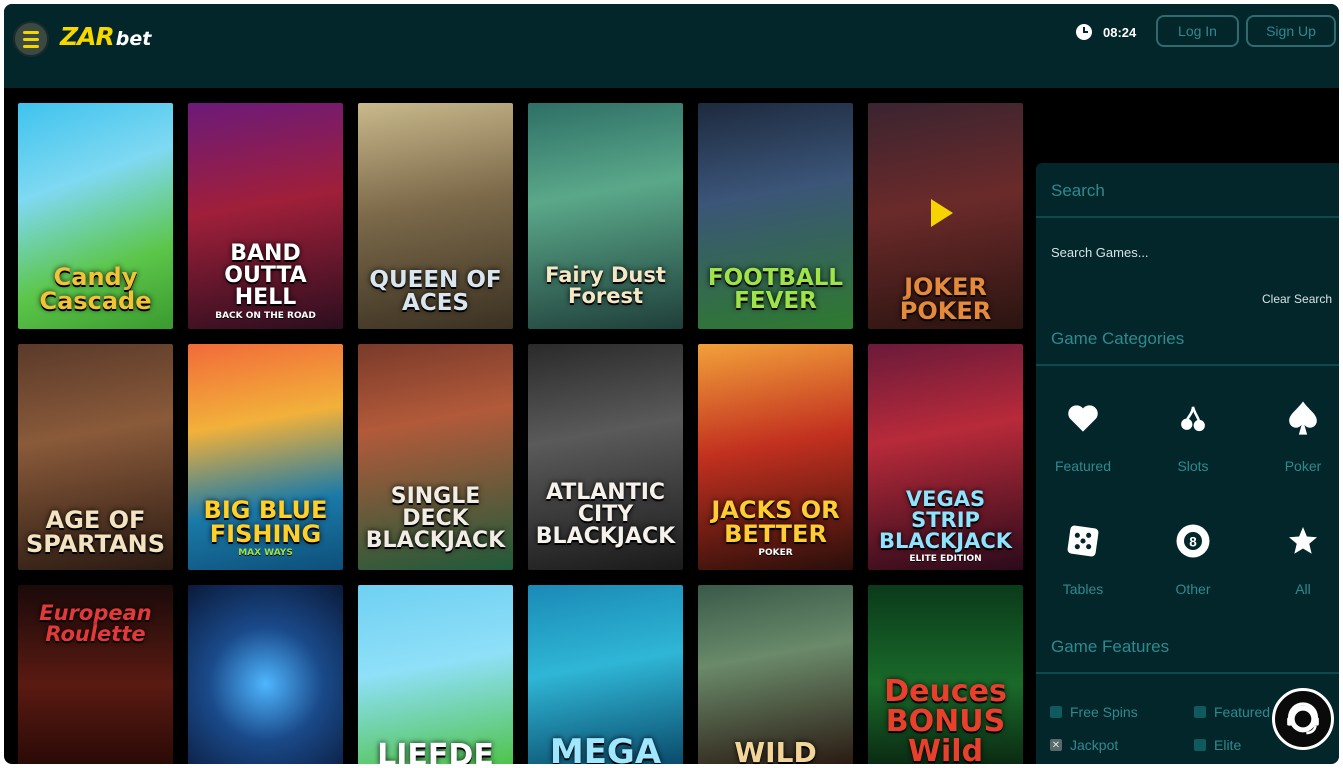  What do you see at coordinates (945, 559) in the screenshot?
I see `game-subtitle: ELITE EDITION` at bounding box center [945, 559].